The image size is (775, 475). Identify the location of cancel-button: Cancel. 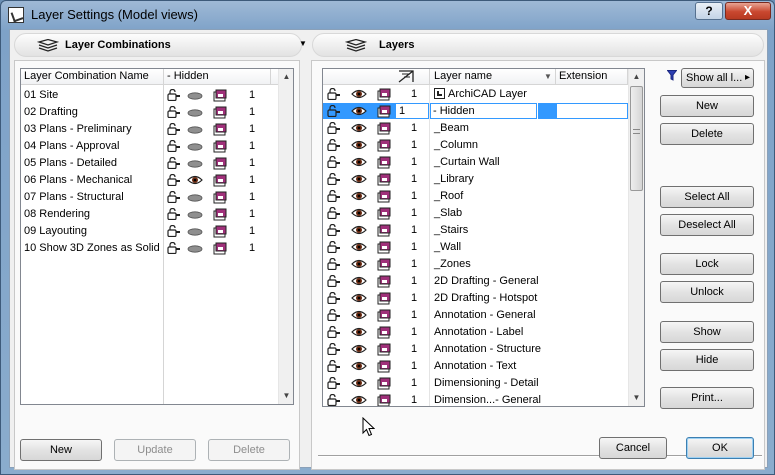
(633, 448).